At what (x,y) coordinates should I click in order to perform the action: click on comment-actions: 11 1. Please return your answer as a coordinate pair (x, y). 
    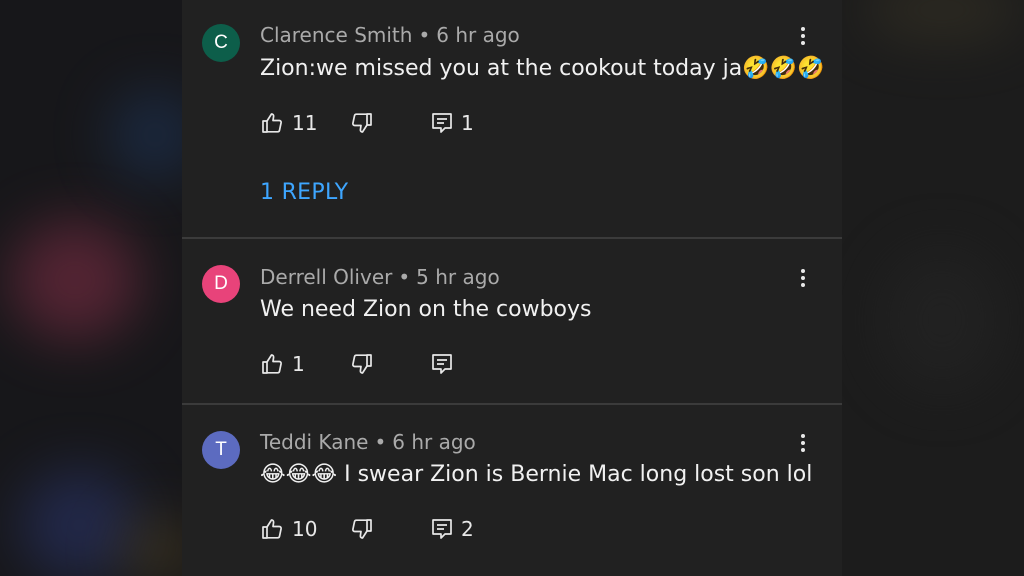
    Looking at the image, I should click on (390, 123).